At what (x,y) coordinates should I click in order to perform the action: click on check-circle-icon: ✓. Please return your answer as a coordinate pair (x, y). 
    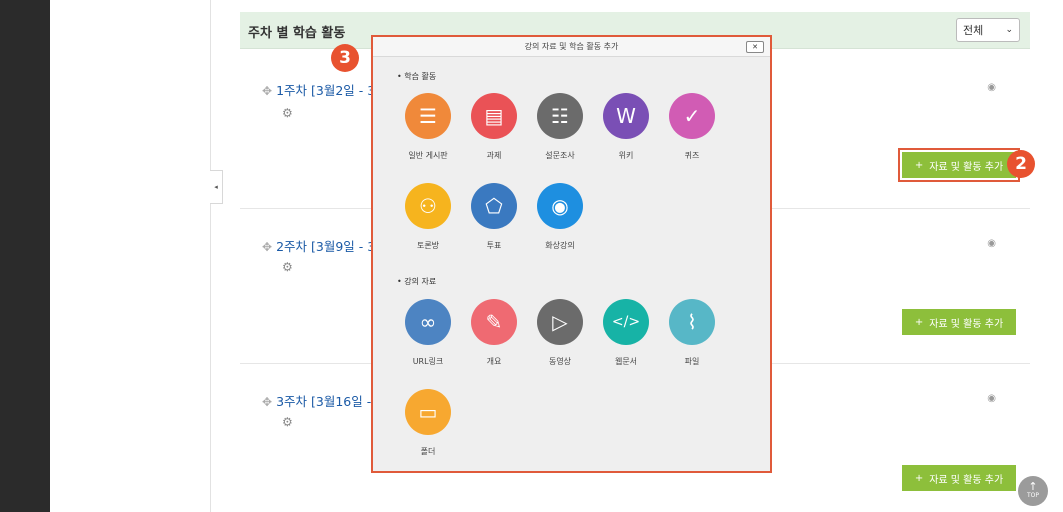
    Looking at the image, I should click on (692, 116).